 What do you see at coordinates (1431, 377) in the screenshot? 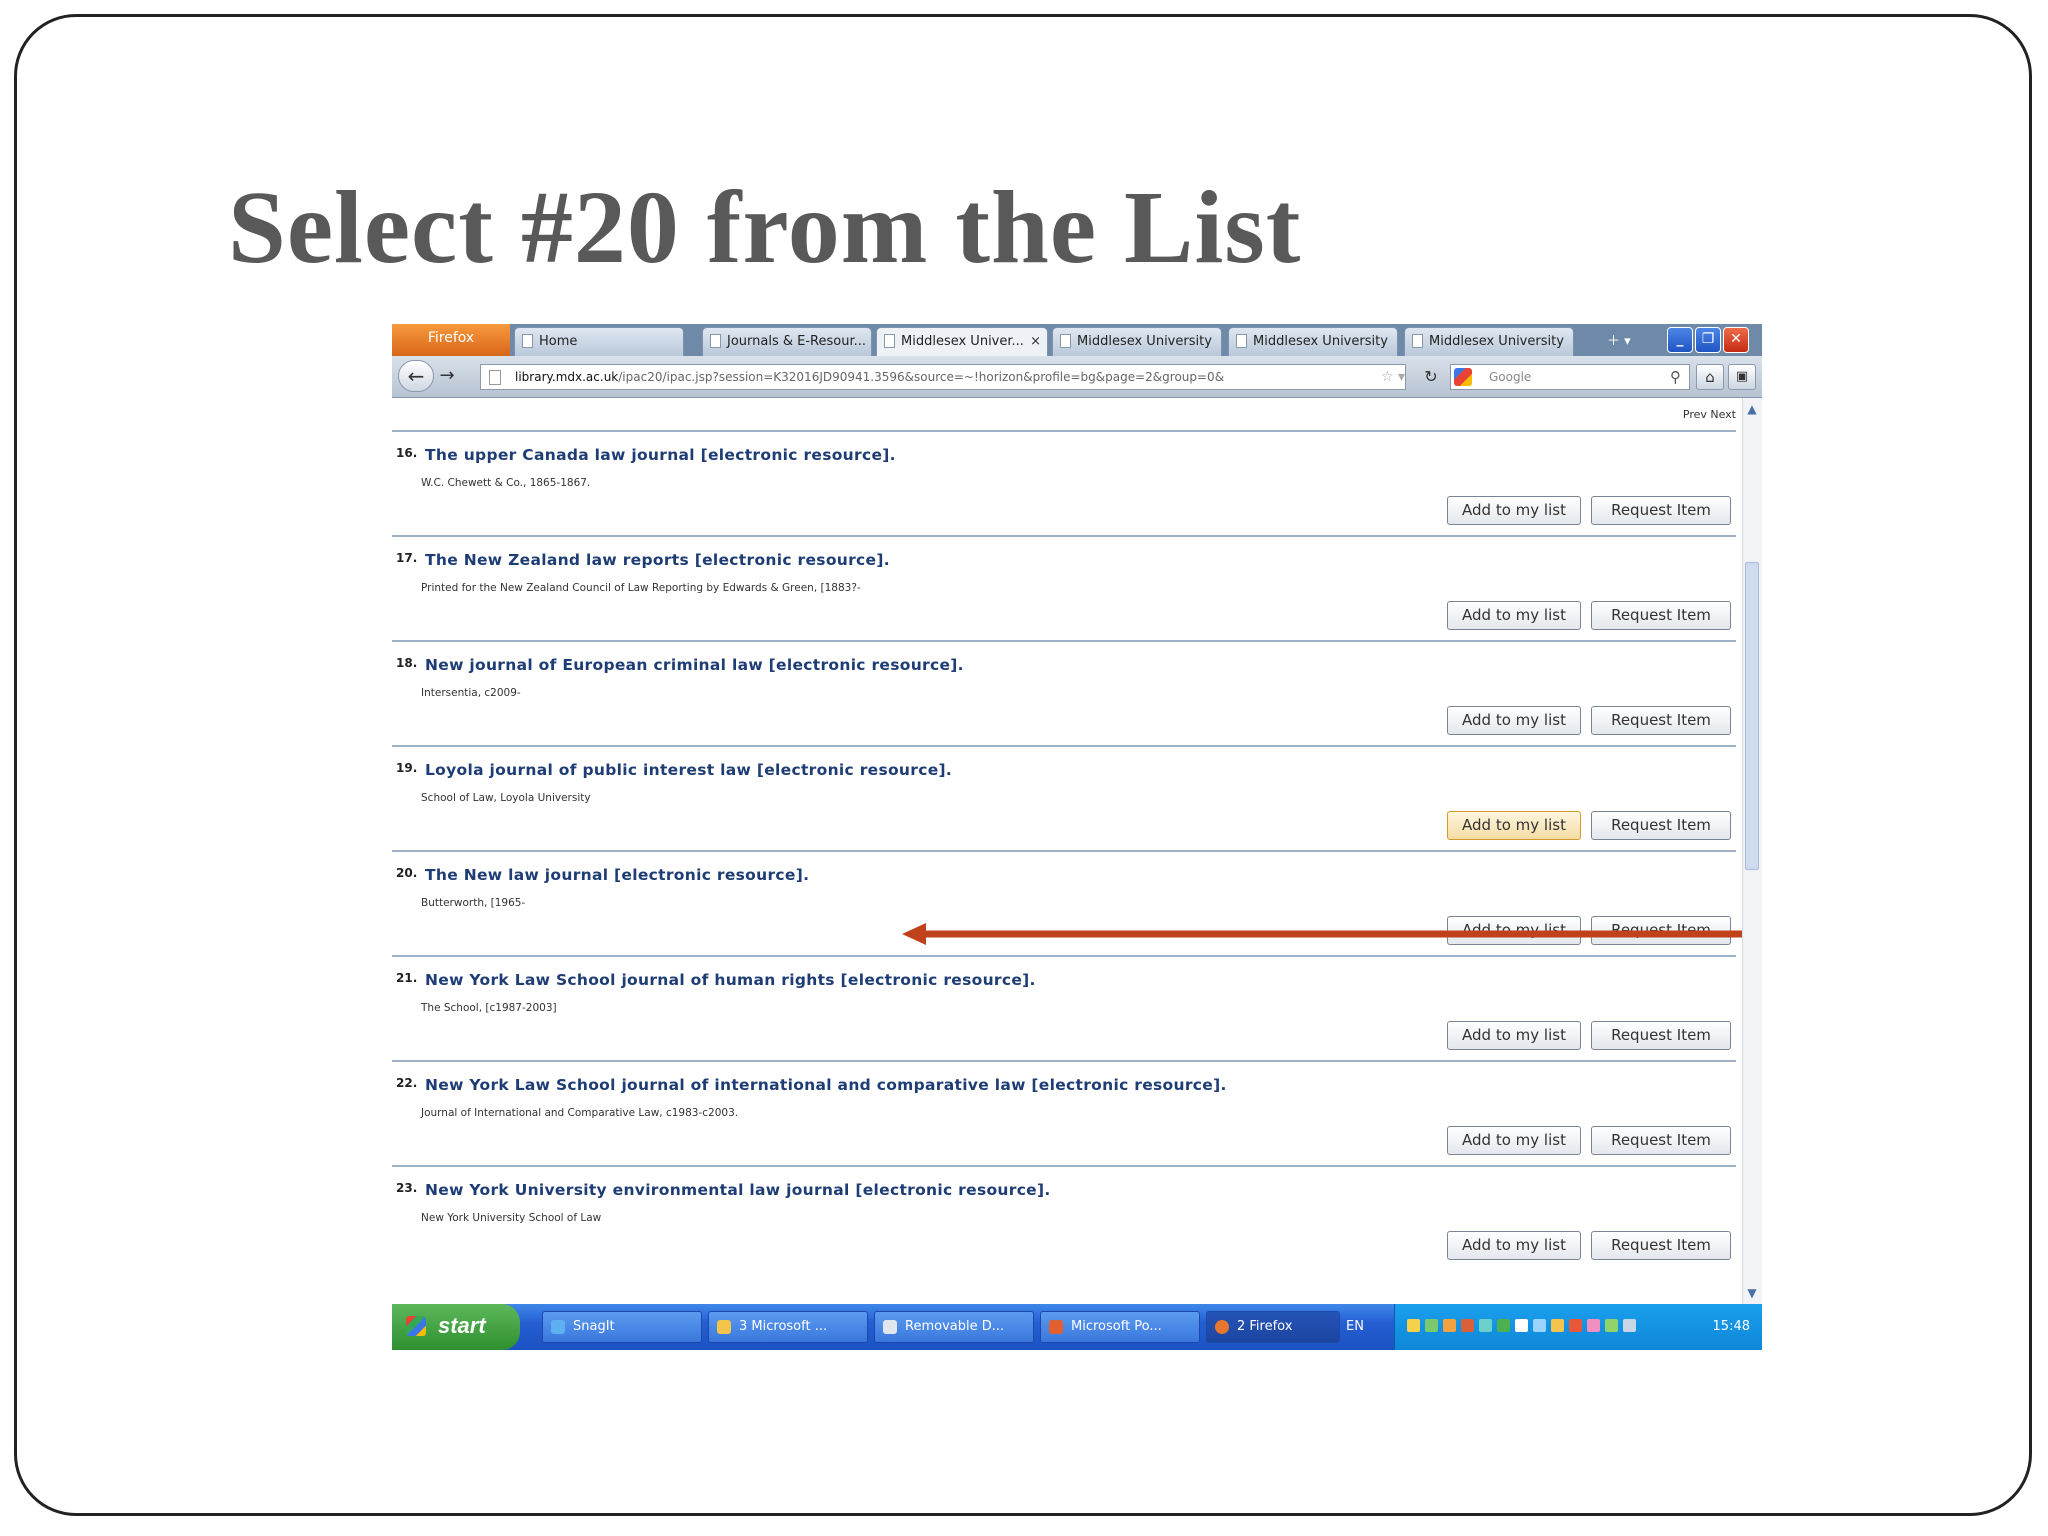
I see `reload-icon: ↻` at bounding box center [1431, 377].